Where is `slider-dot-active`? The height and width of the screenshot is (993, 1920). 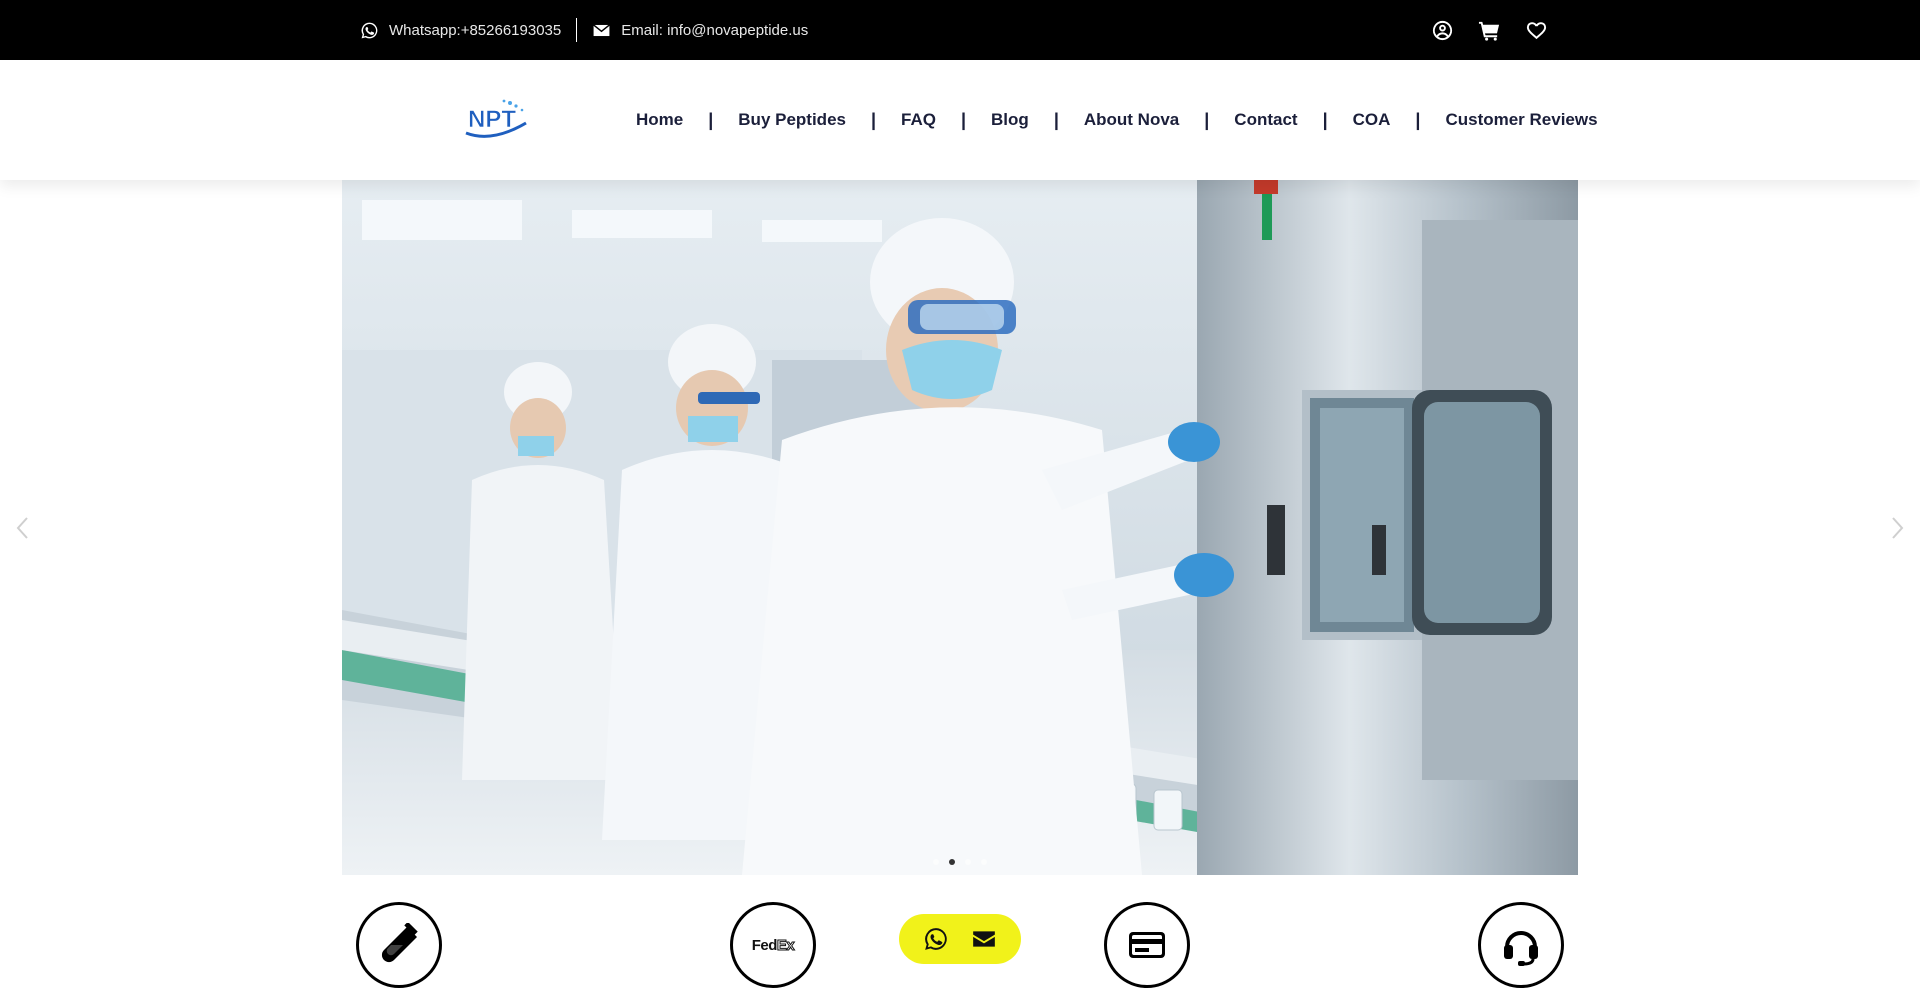
slider-dot-active is located at coordinates (952, 862).